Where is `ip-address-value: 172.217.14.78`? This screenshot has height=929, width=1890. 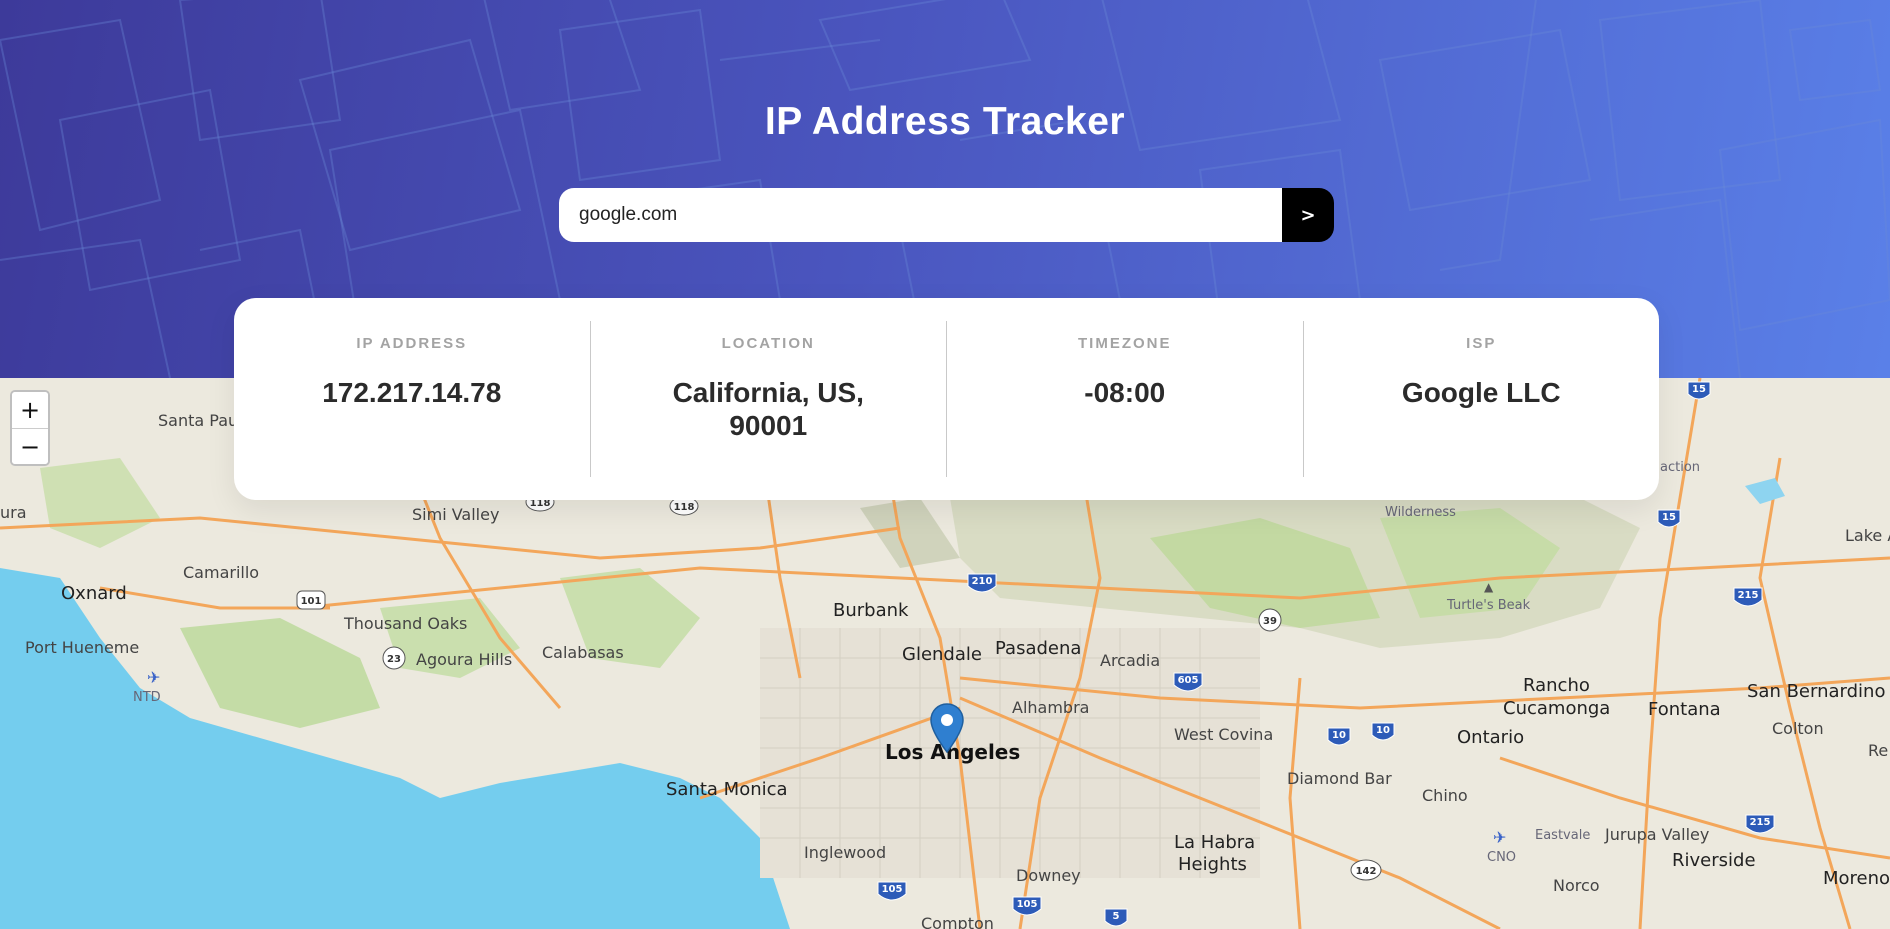
ip-address-value: 172.217.14.78 is located at coordinates (412, 392).